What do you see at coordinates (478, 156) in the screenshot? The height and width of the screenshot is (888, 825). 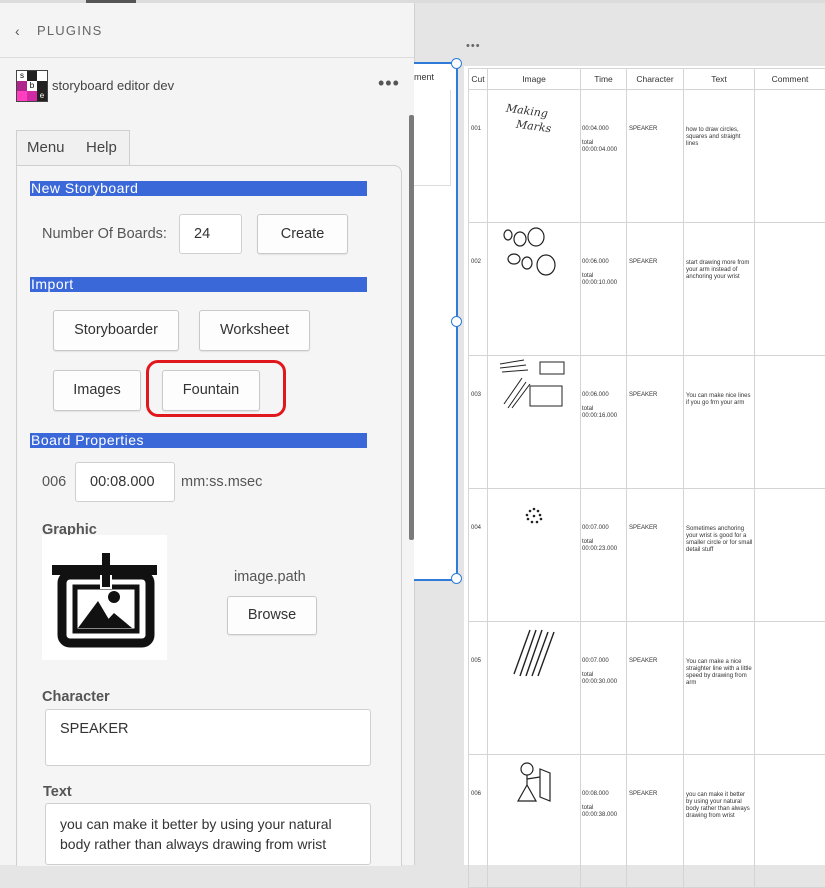 I see `cut-cell: 001` at bounding box center [478, 156].